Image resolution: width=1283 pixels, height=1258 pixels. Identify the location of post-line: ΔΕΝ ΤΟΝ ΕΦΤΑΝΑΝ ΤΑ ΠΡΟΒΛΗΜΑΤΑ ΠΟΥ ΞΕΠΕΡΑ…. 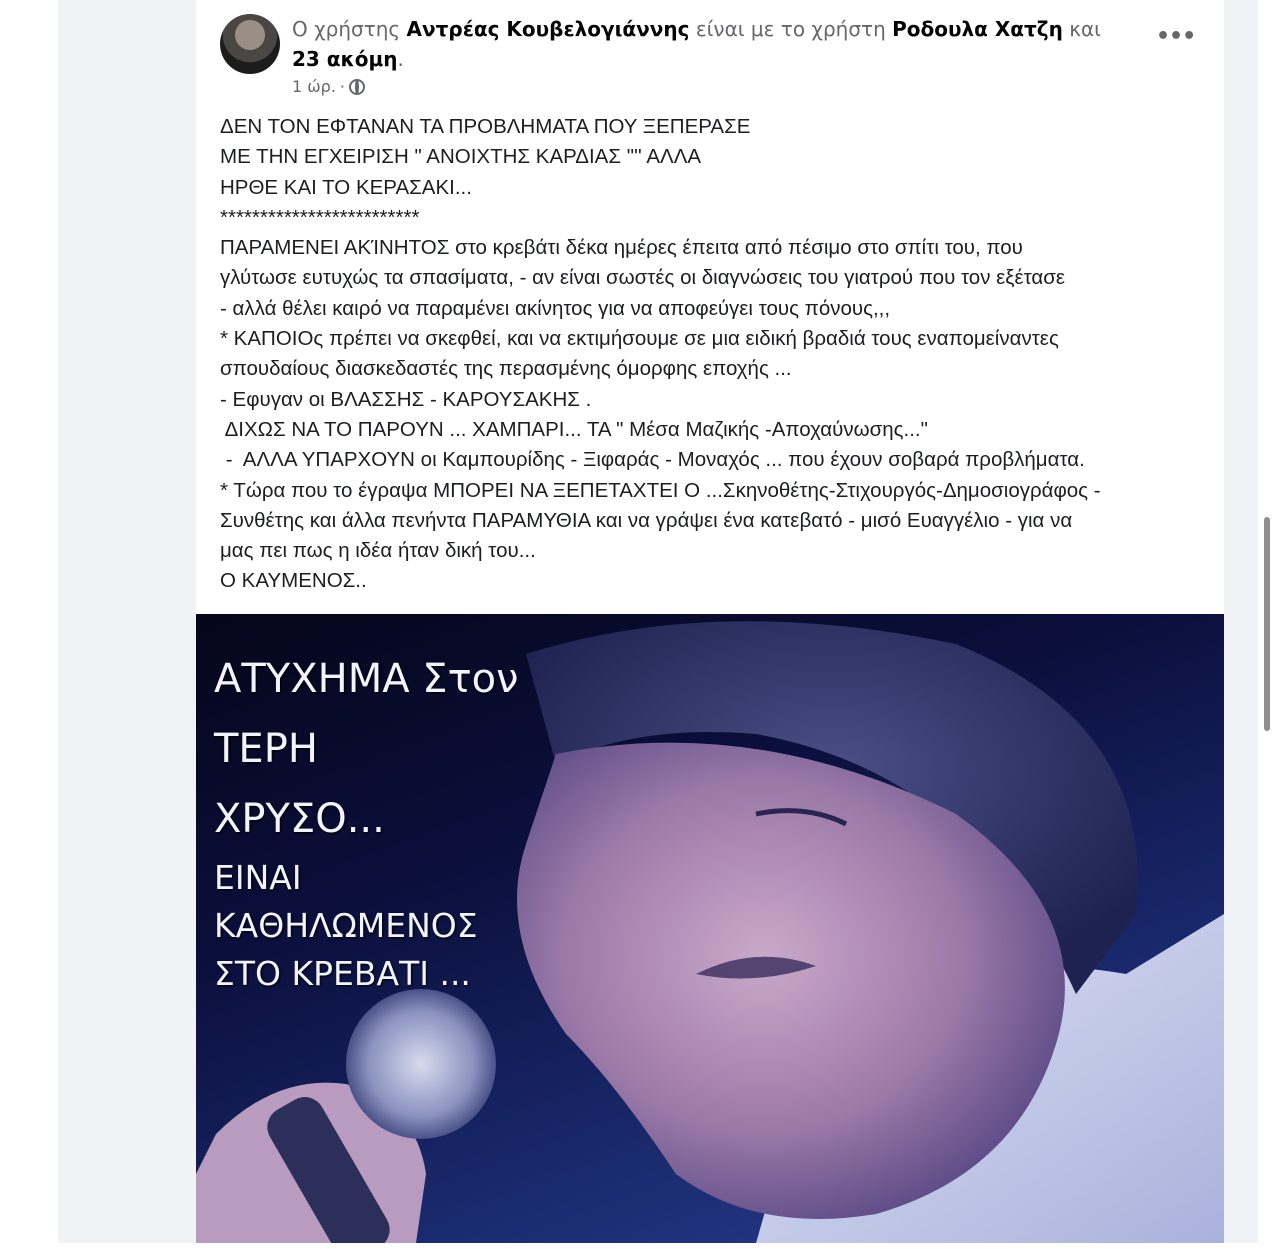
(485, 126).